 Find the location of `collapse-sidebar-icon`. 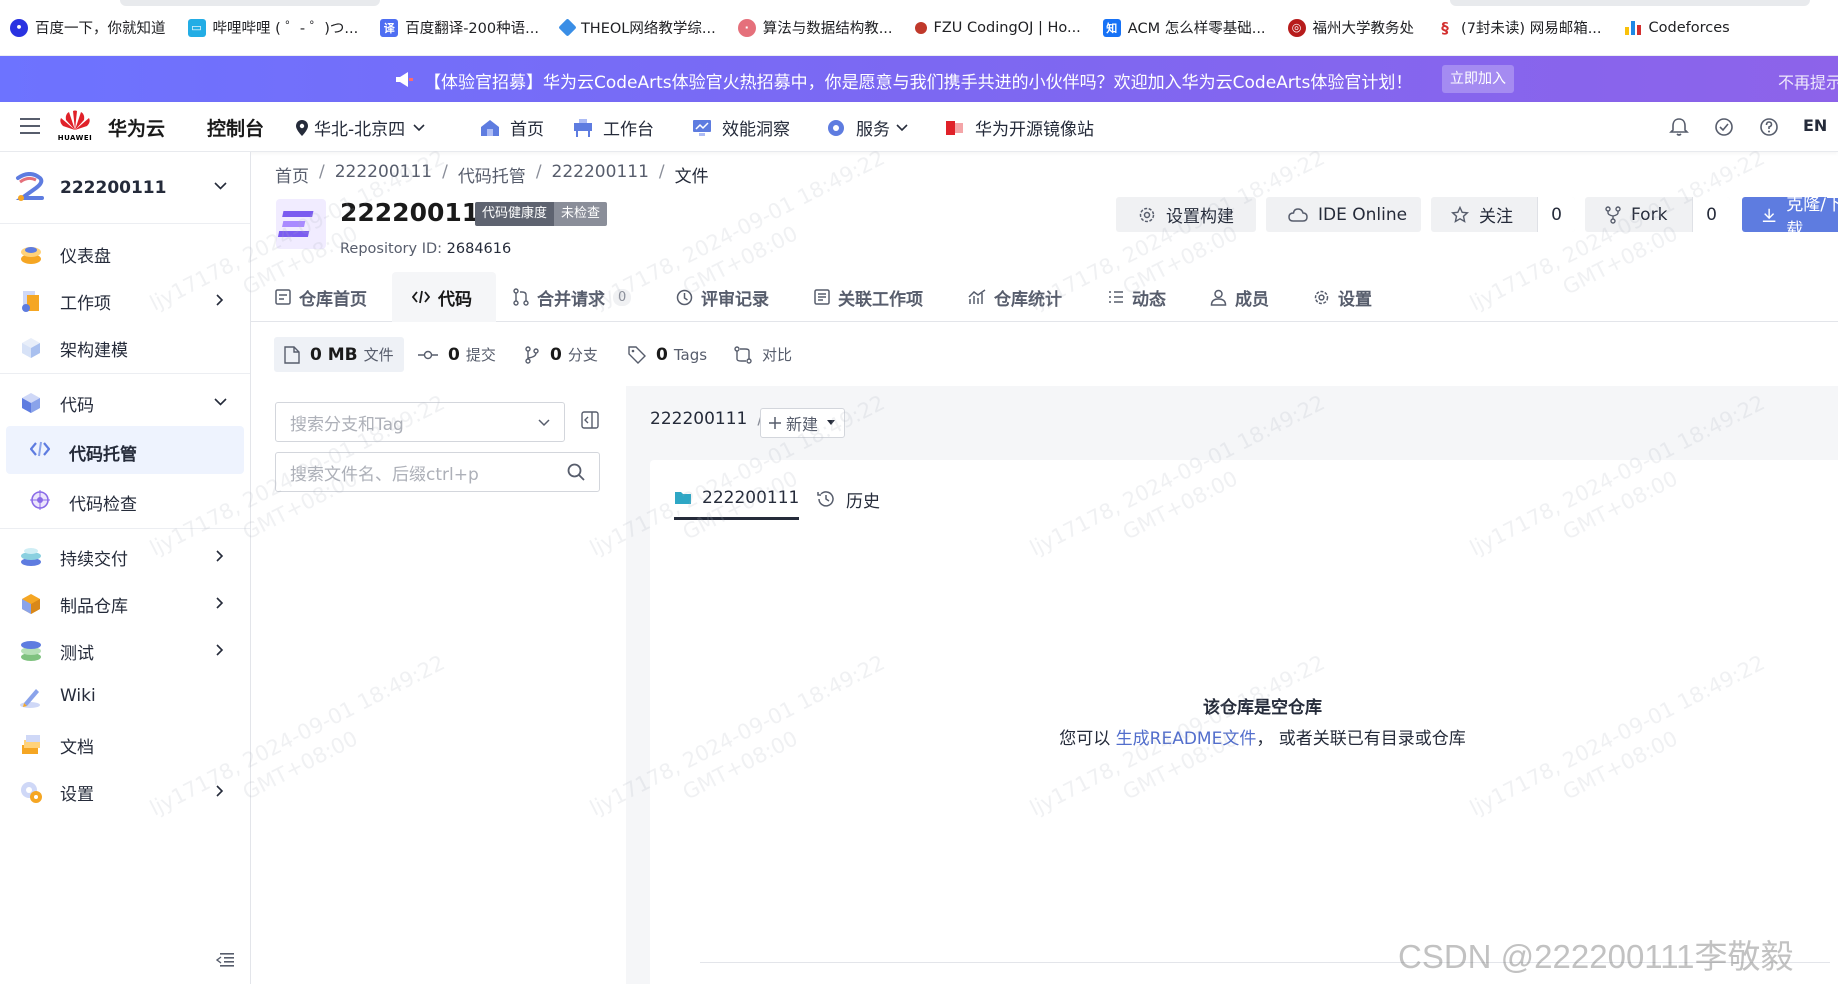

collapse-sidebar-icon is located at coordinates (225, 960).